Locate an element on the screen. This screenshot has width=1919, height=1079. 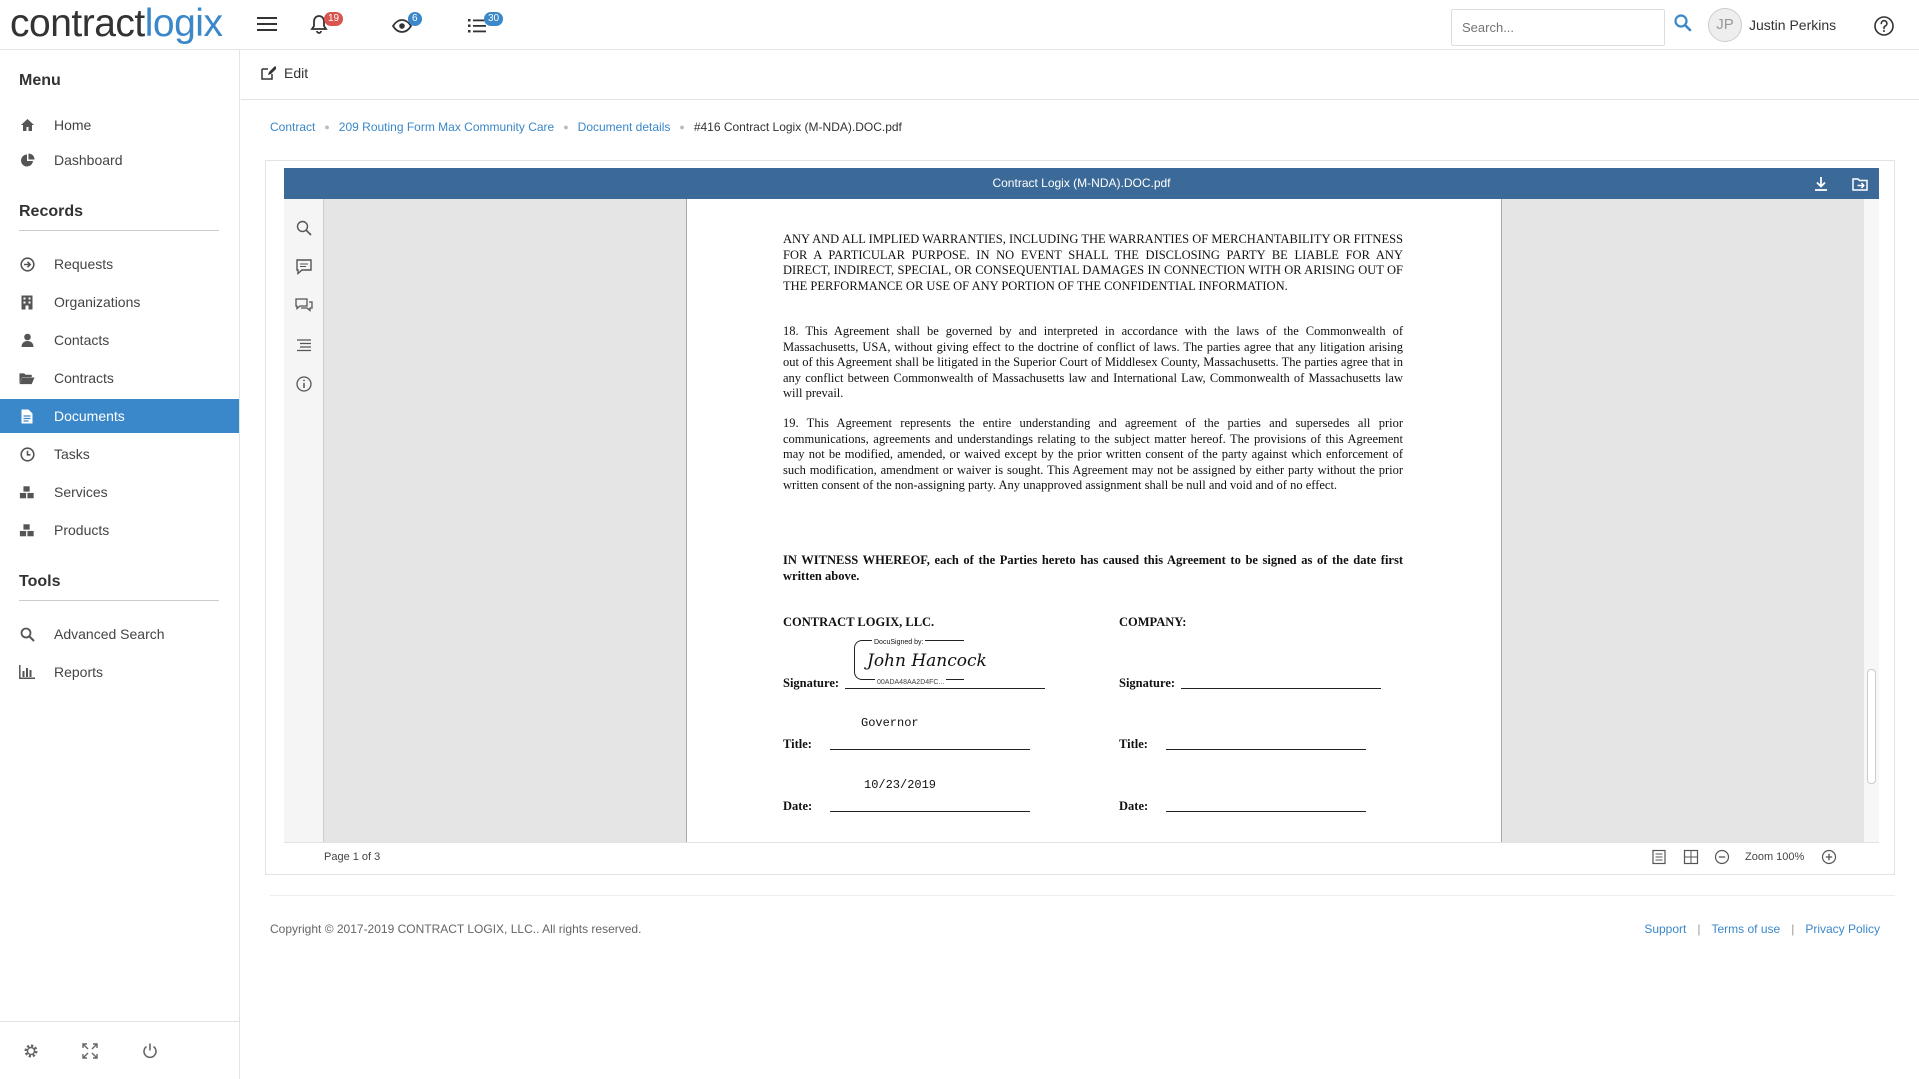
zoom-out-icon is located at coordinates (1722, 857).